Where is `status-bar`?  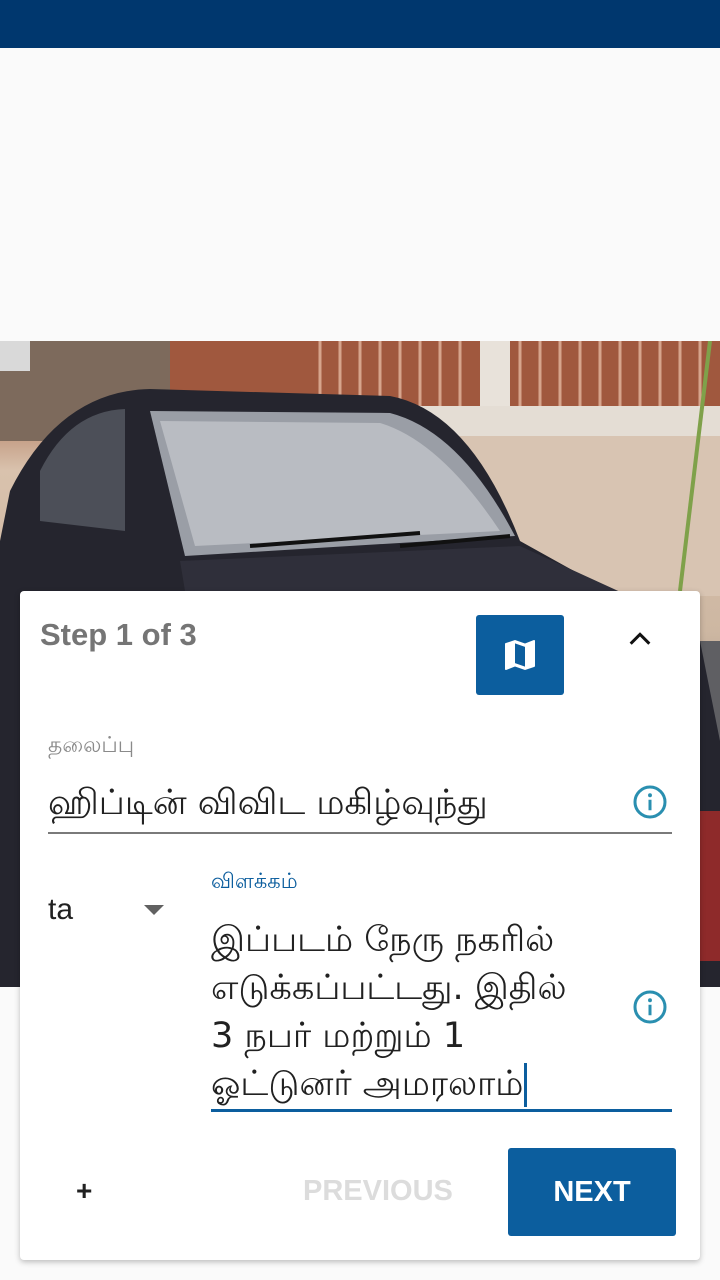 status-bar is located at coordinates (360, 24).